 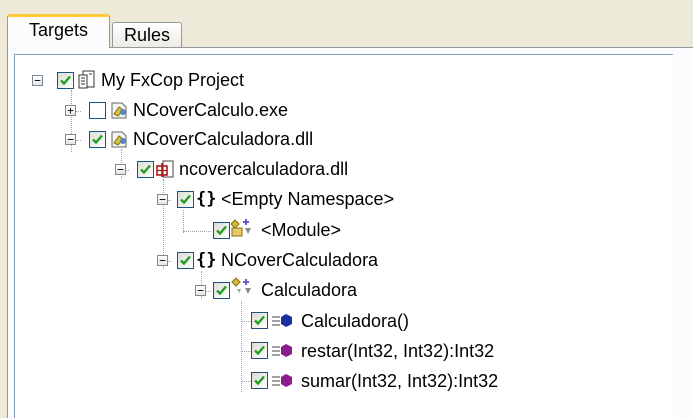 I want to click on tree-node-label: NCoverCalculo.exe, so click(x=210, y=110).